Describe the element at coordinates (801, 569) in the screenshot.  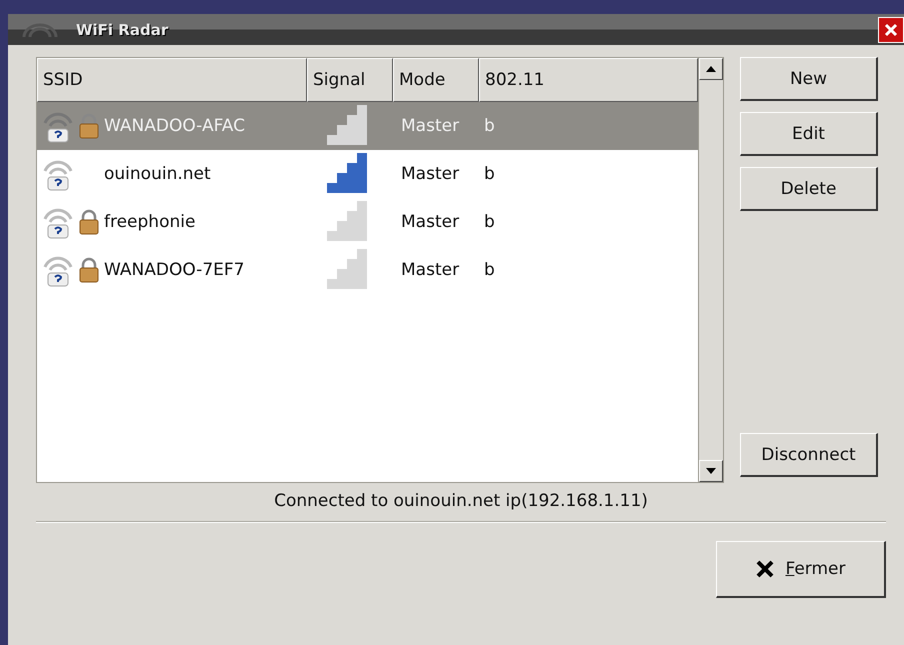
I see `close-button: Fermer` at that location.